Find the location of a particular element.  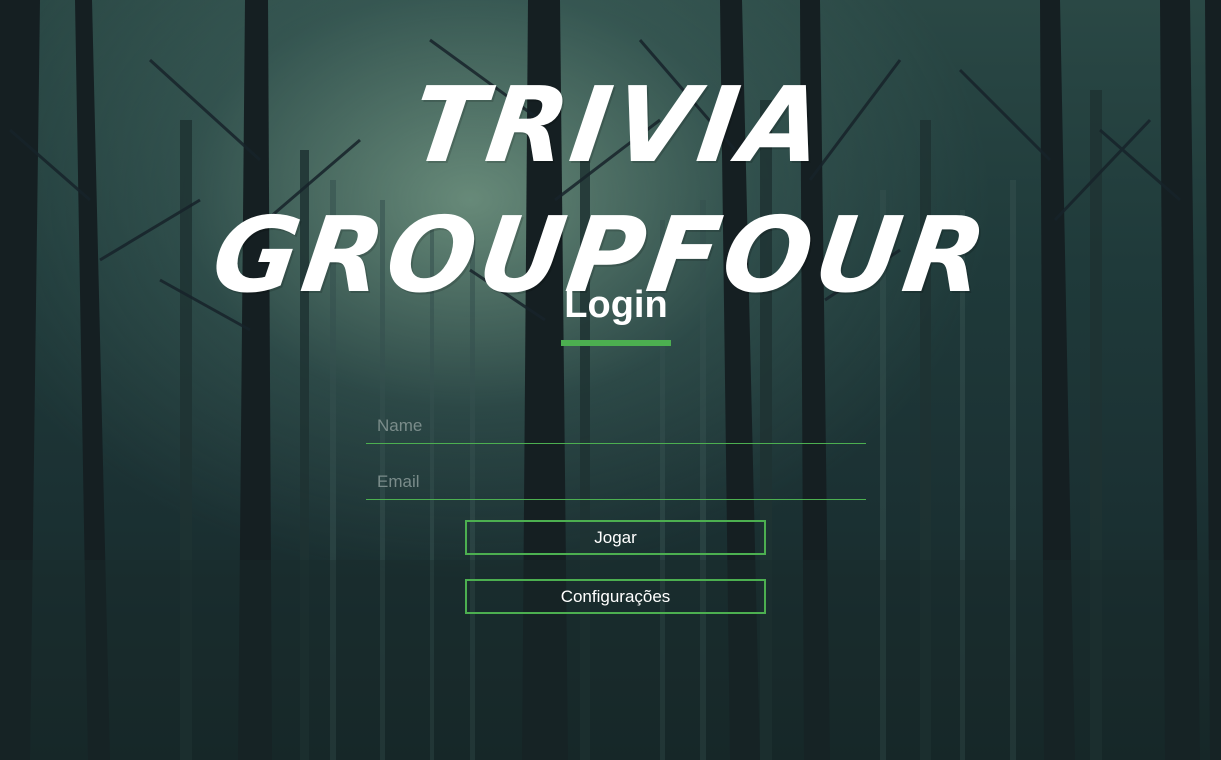

play-button: Jogar is located at coordinates (615, 537).